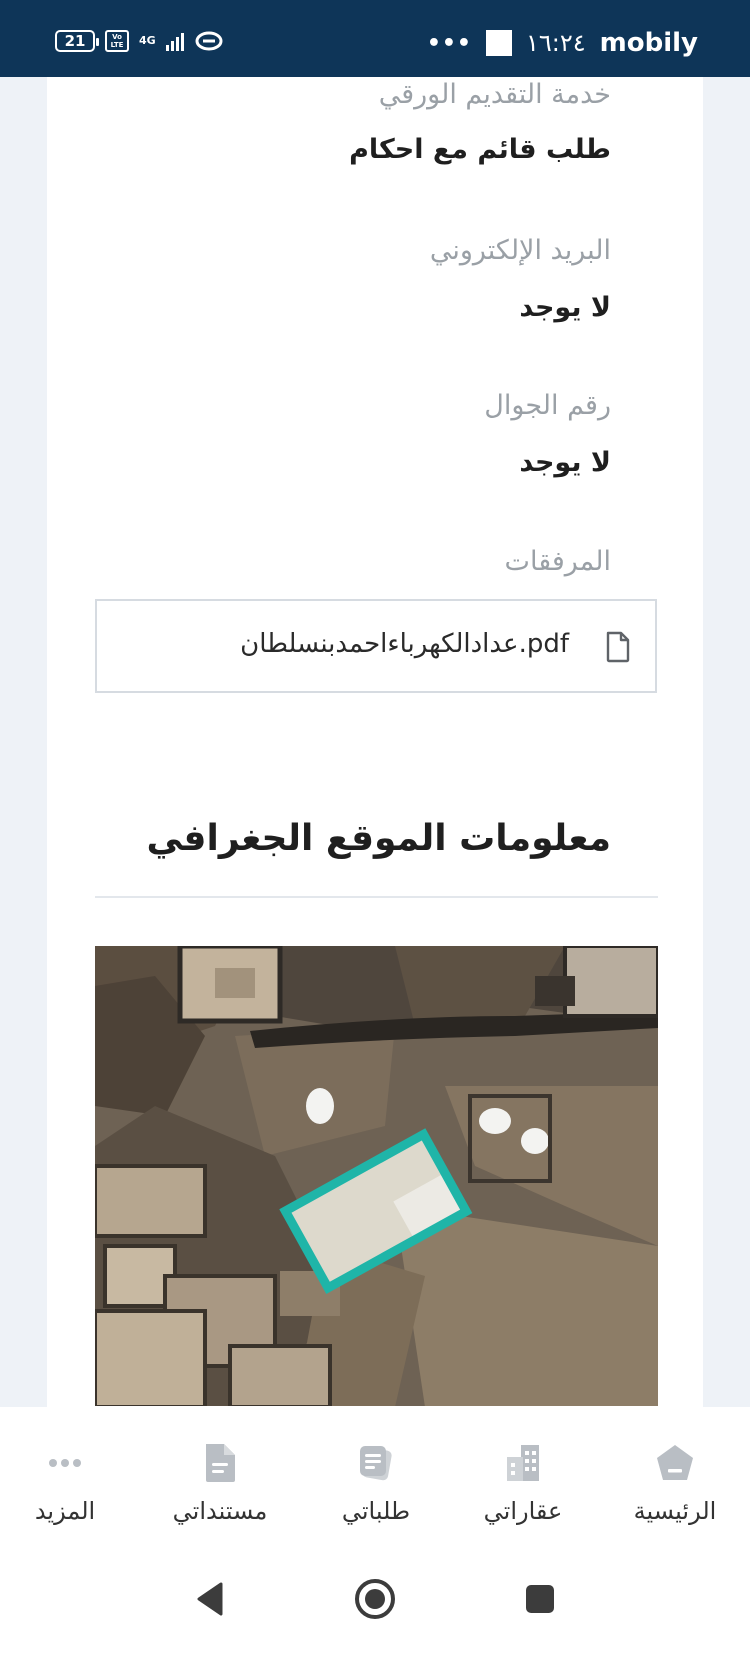 This screenshot has height=1666, width=750. What do you see at coordinates (523, 1511) in the screenshot?
I see `nav-label-properties: عقاراتي` at bounding box center [523, 1511].